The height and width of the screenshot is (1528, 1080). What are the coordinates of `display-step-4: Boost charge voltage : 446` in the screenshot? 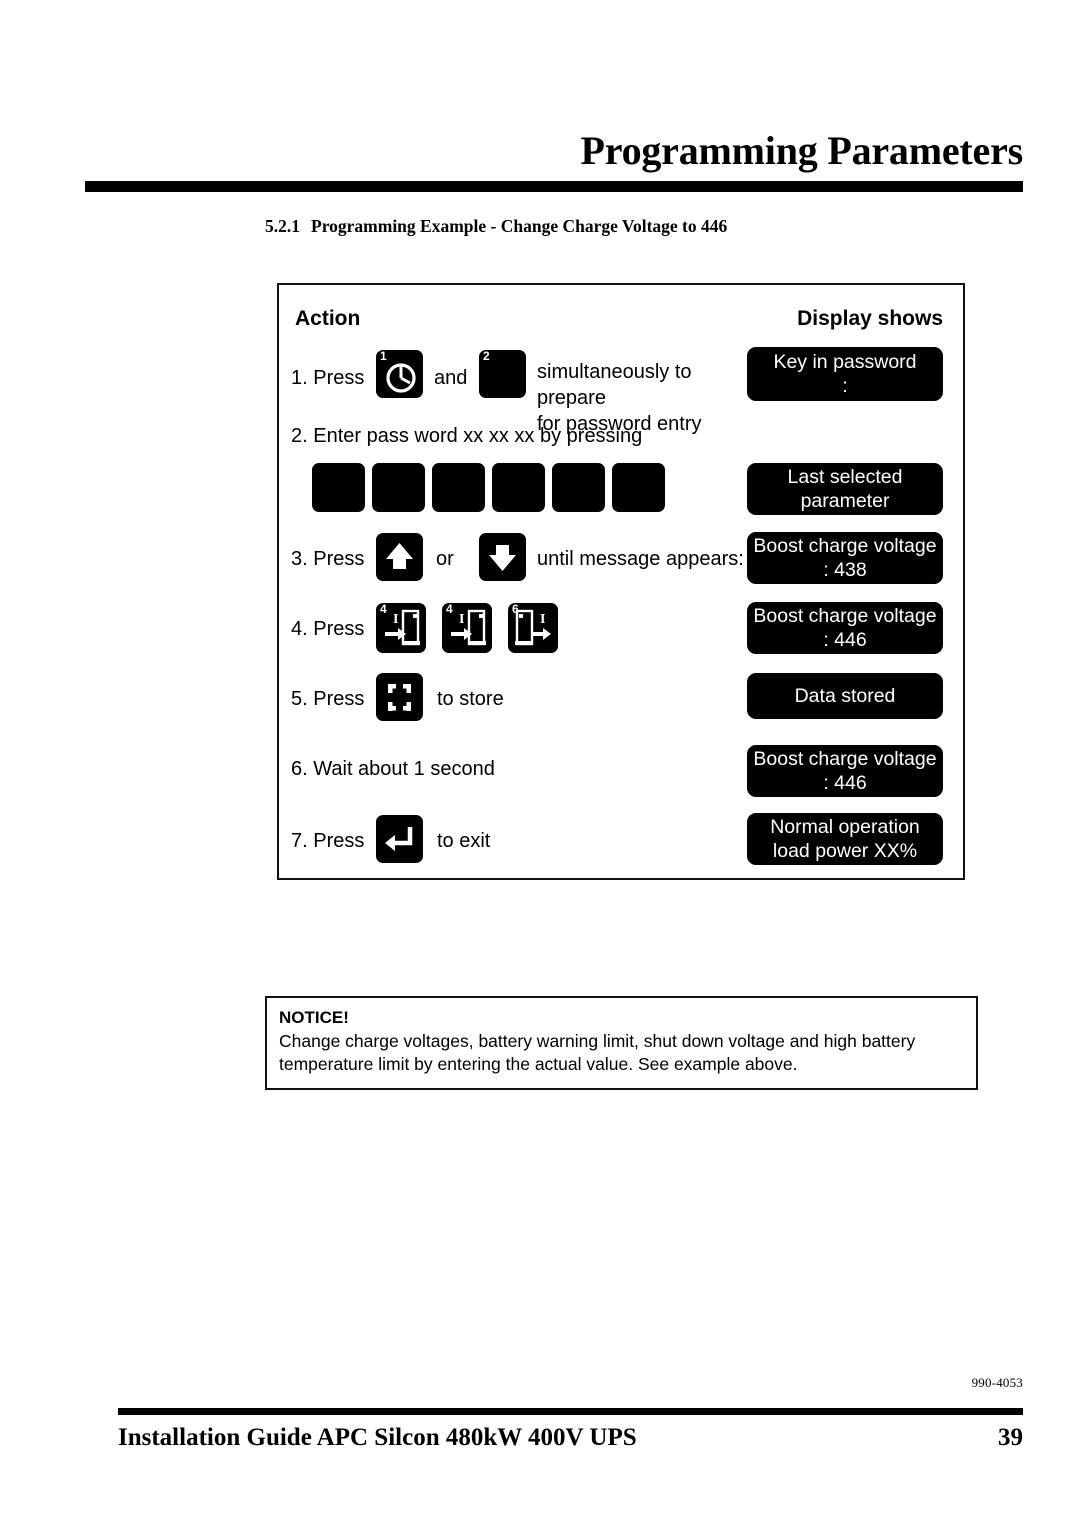 It's located at (845, 628).